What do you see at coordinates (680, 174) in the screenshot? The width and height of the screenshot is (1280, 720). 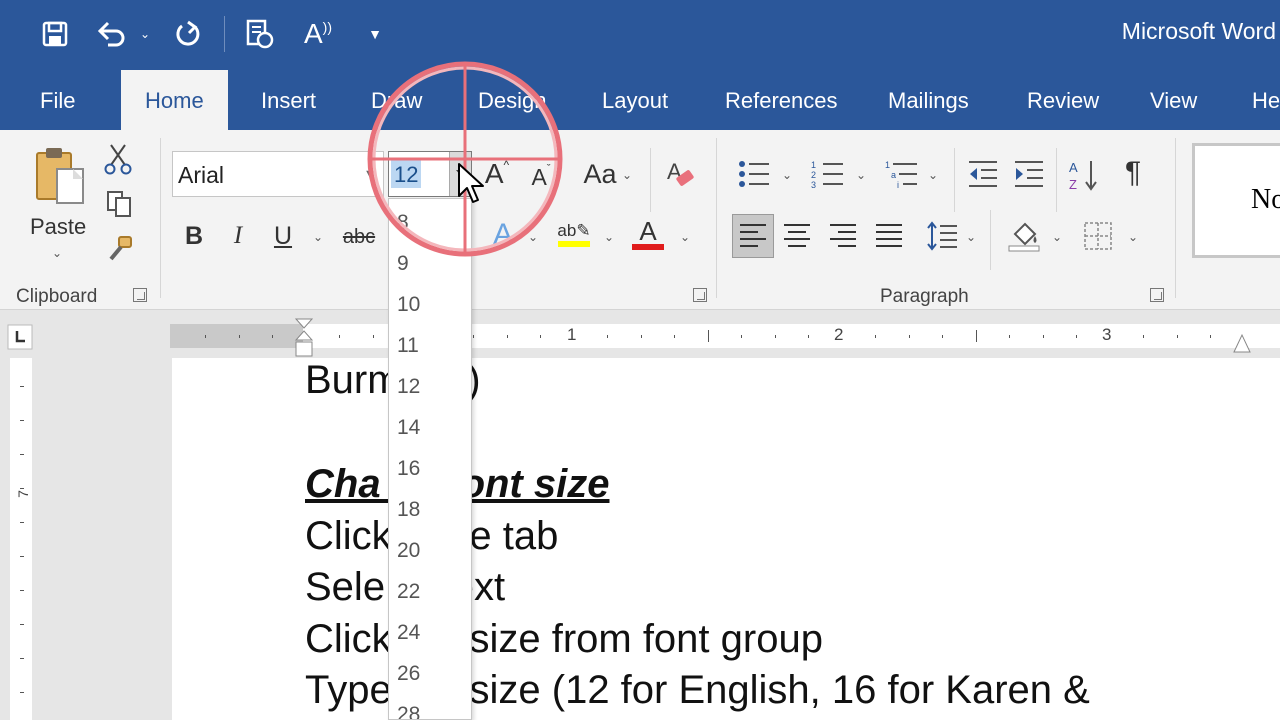 I see `clear-formatting-icon: A` at bounding box center [680, 174].